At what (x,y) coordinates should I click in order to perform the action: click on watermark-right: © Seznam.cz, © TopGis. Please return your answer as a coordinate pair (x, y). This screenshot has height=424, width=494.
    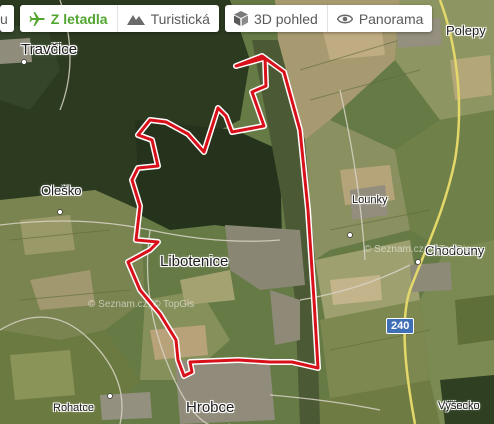
    Looking at the image, I should click on (417, 249).